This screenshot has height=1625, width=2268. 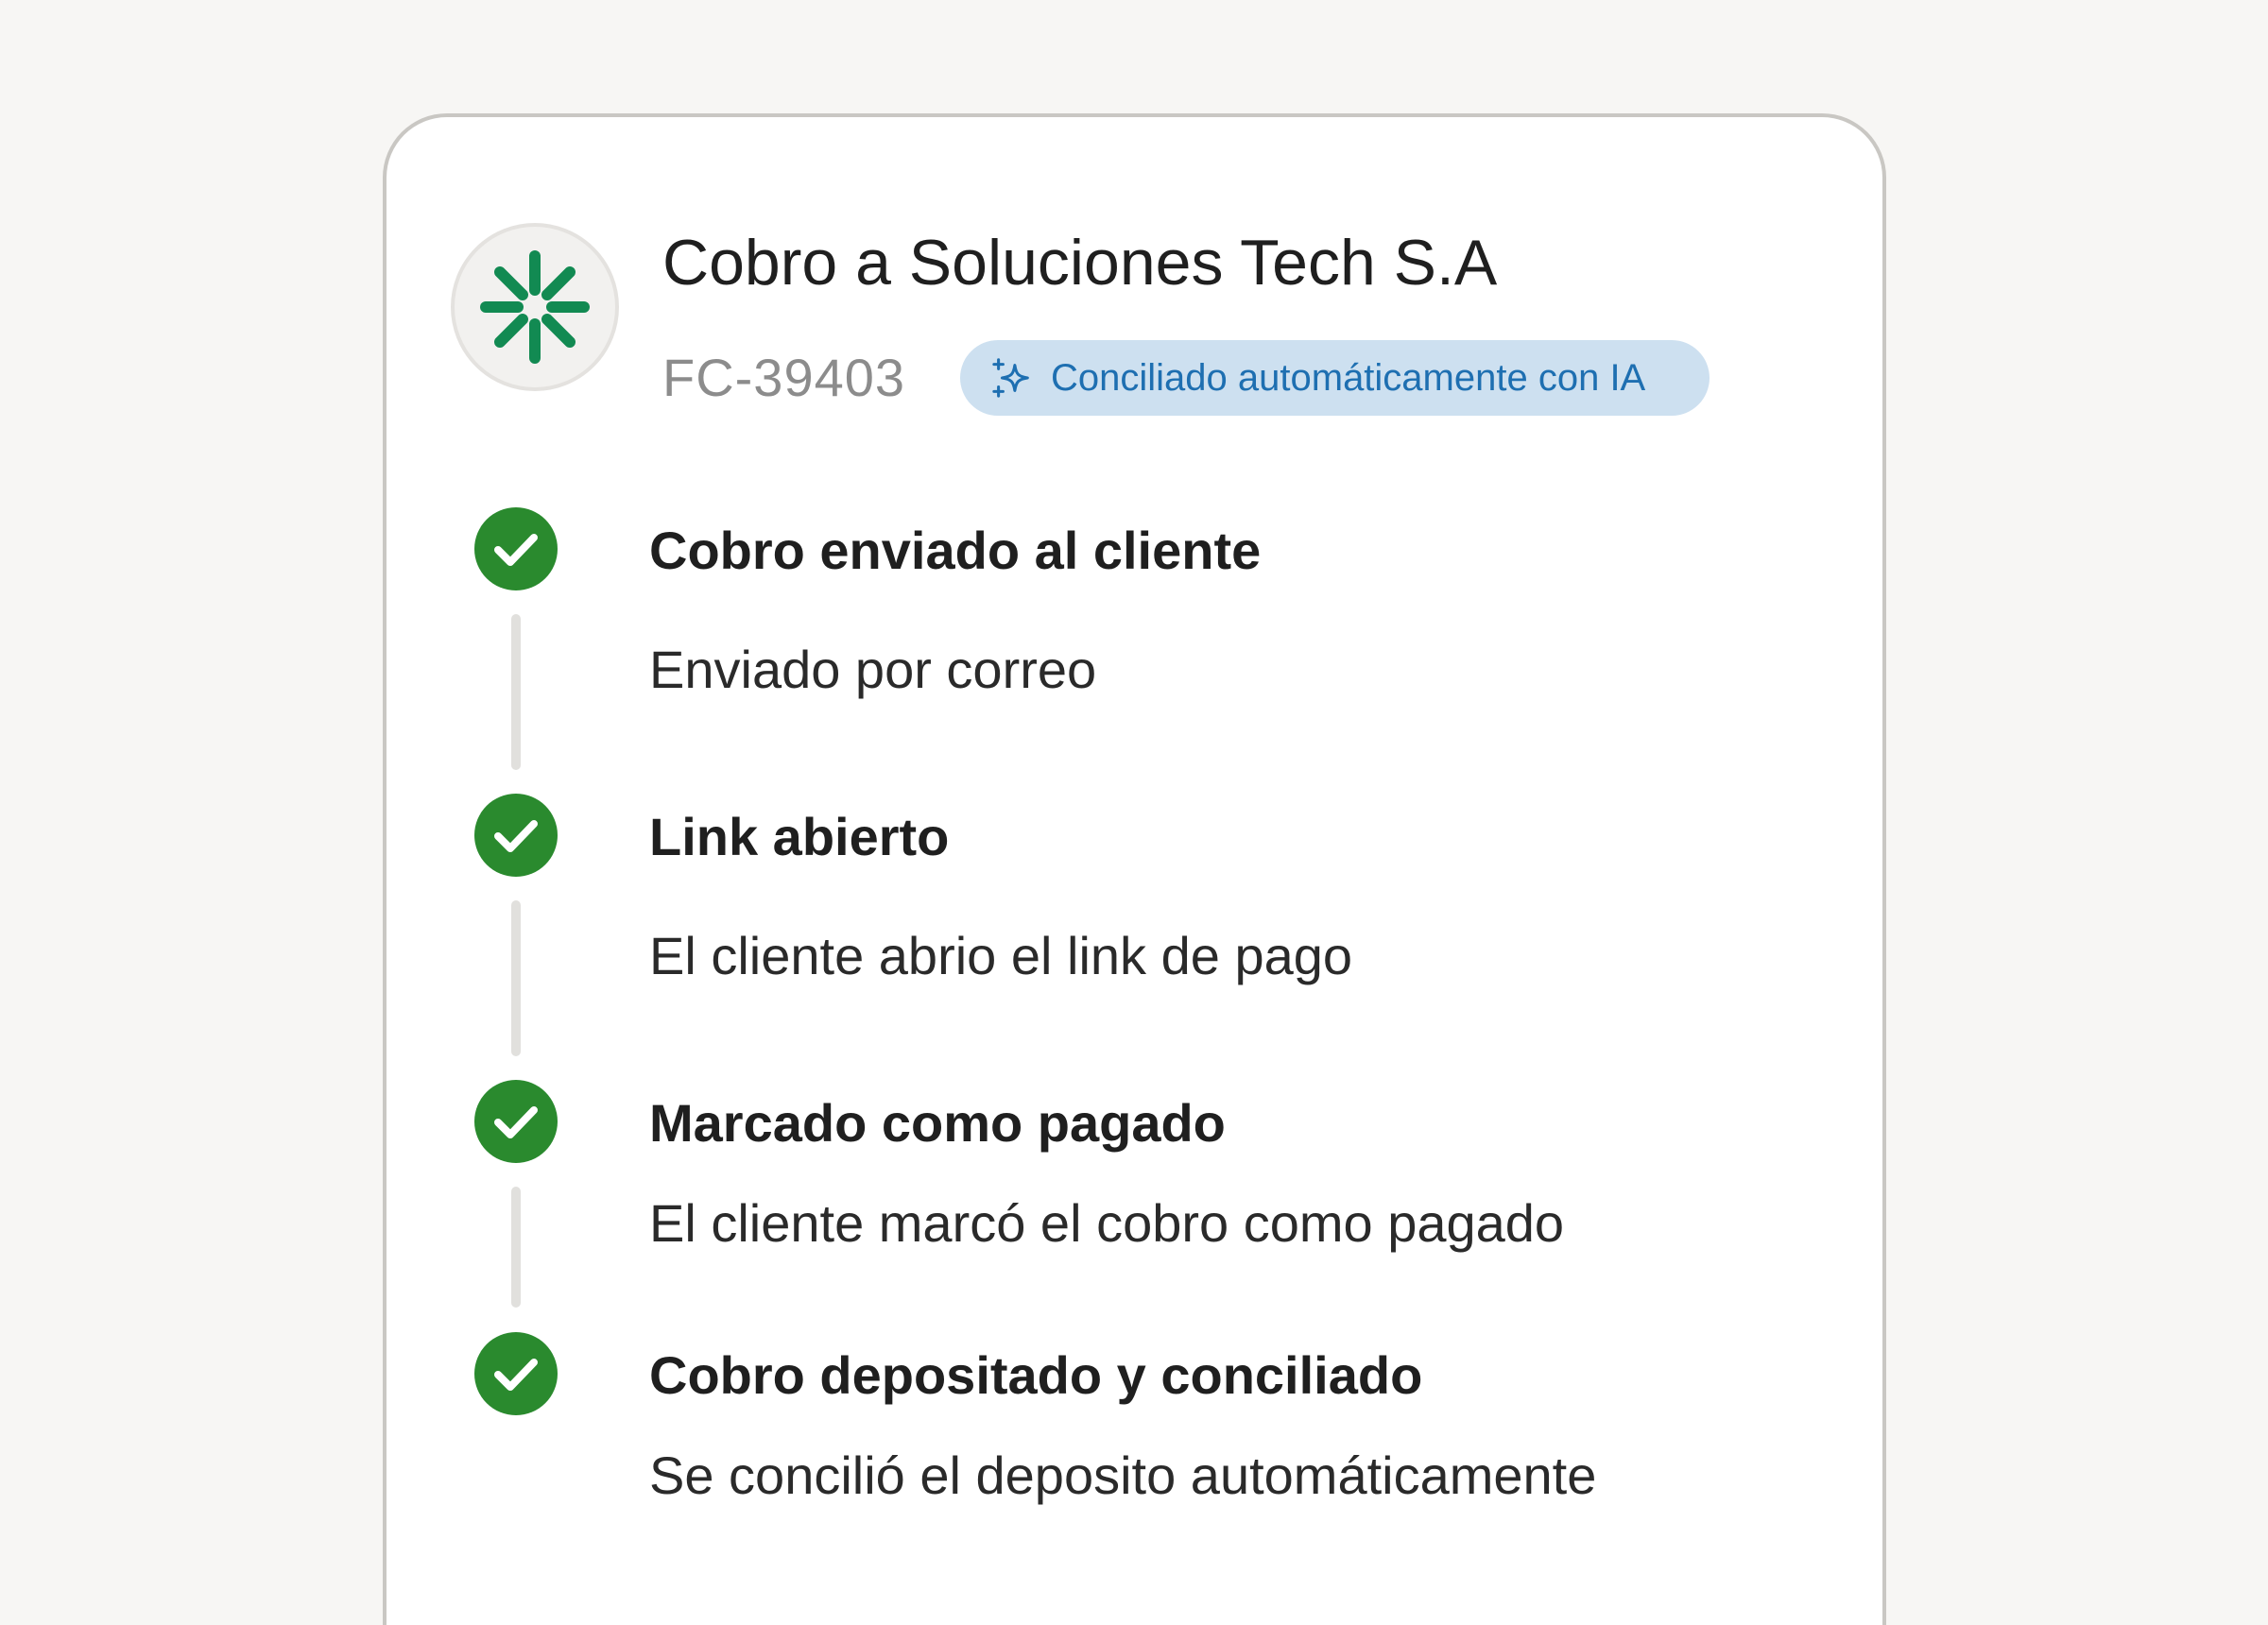 I want to click on ai-badge-label: Conciliado automáticamente con IA, so click(x=1348, y=377).